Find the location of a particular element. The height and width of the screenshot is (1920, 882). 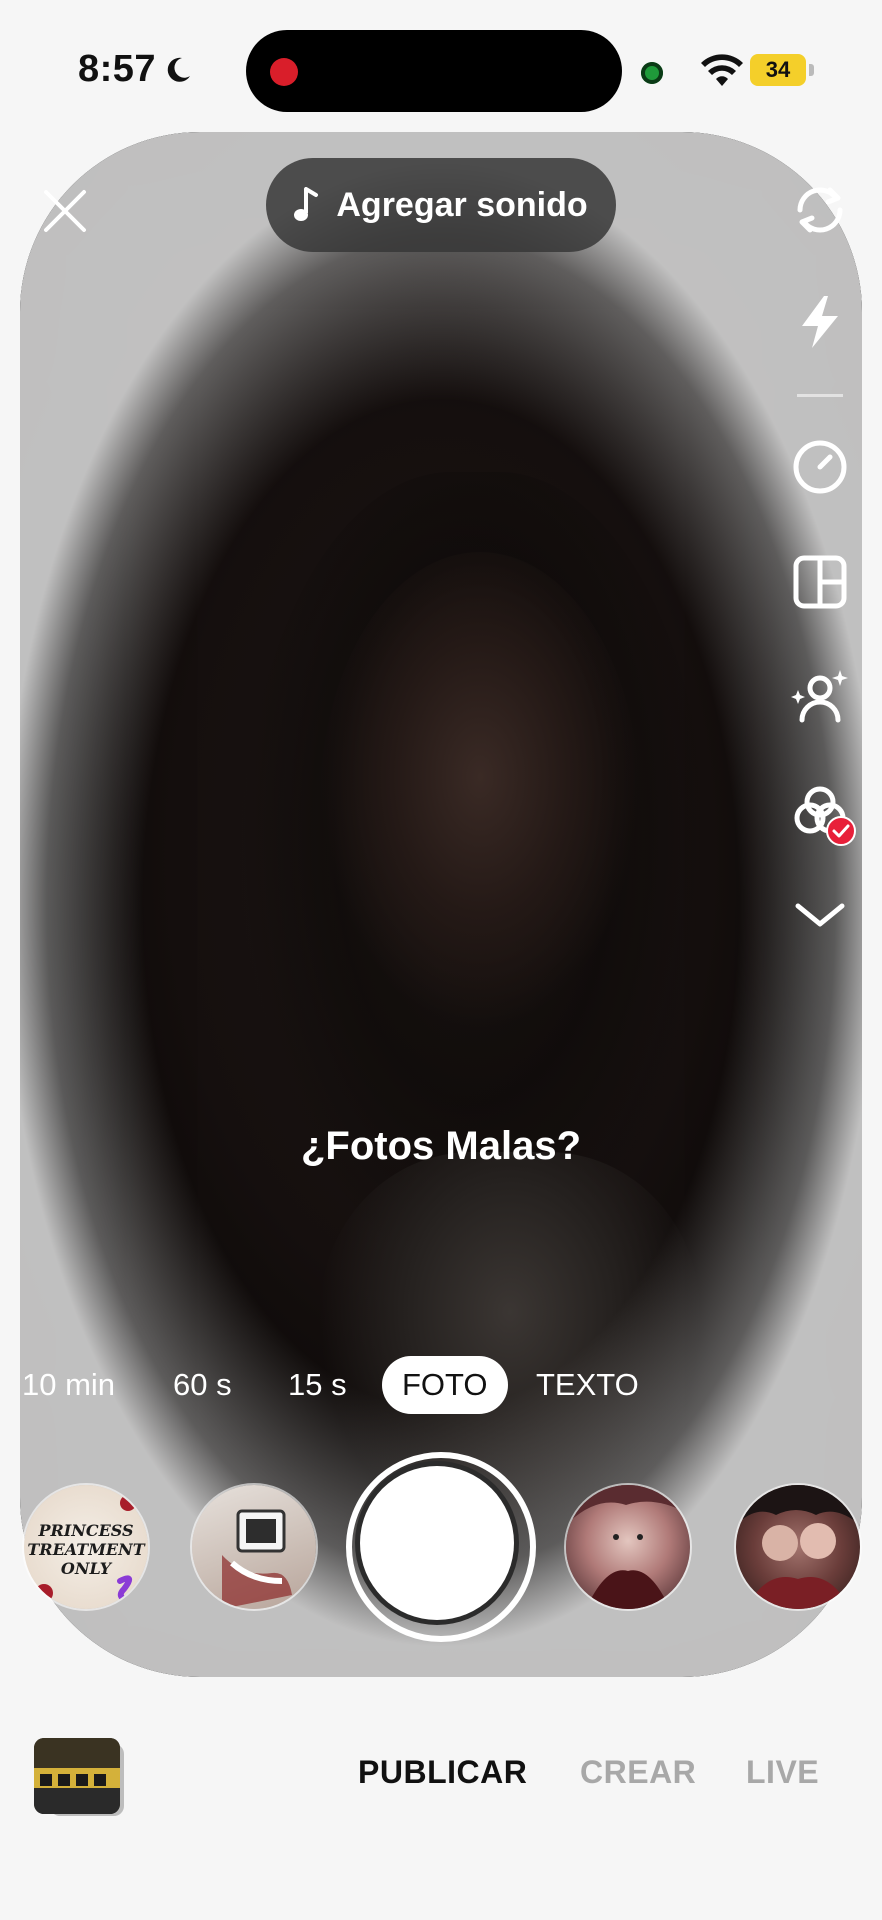

moon-icon is located at coordinates (178, 69).